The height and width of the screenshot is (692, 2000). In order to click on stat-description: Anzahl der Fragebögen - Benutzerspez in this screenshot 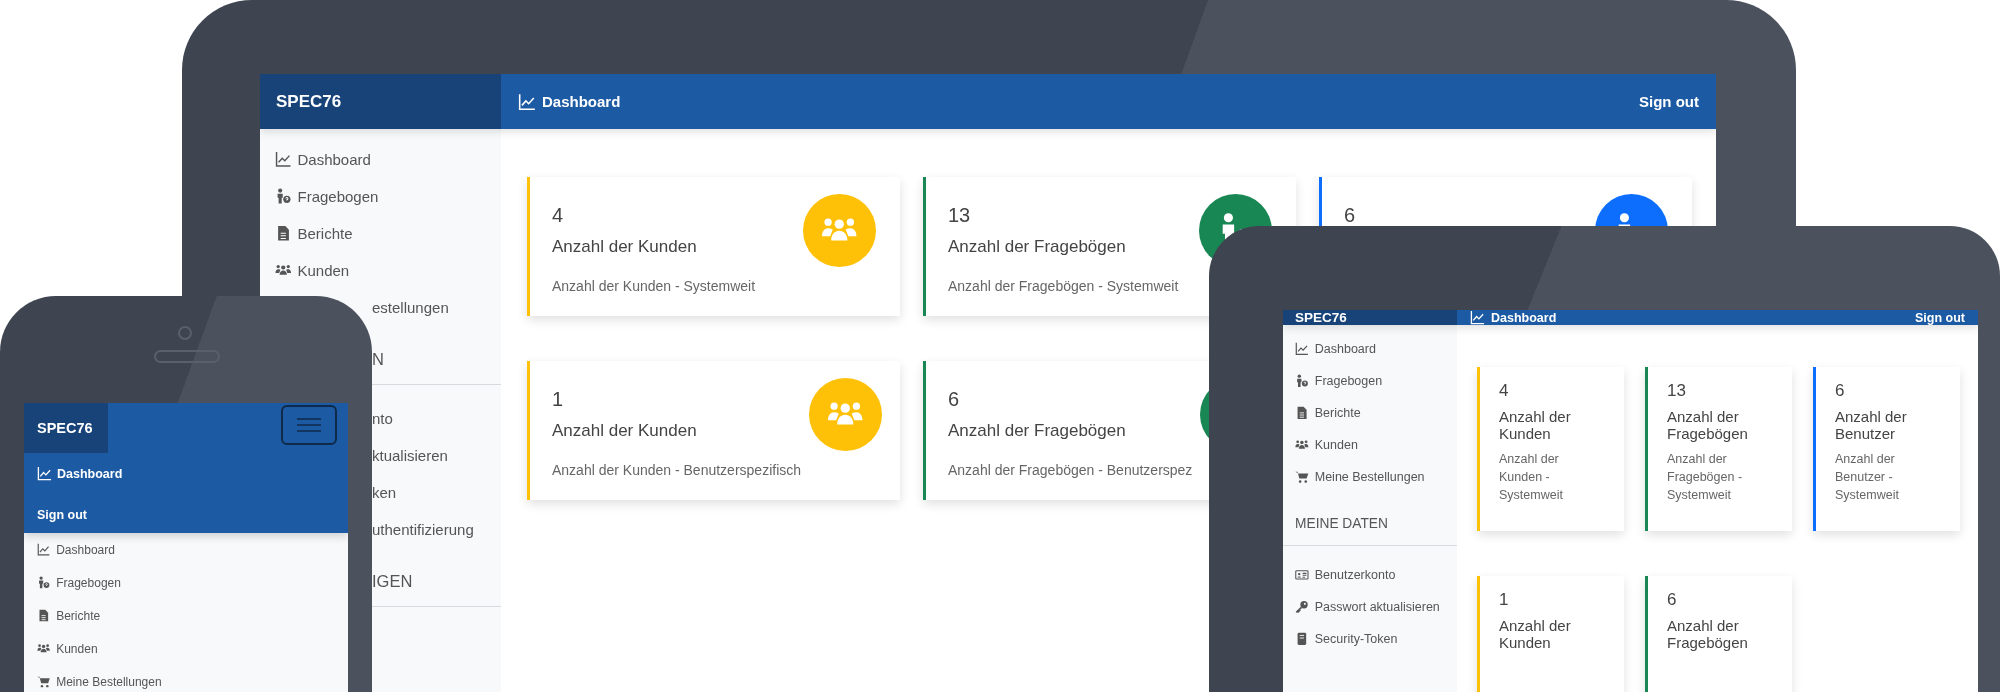, I will do `click(1070, 470)`.